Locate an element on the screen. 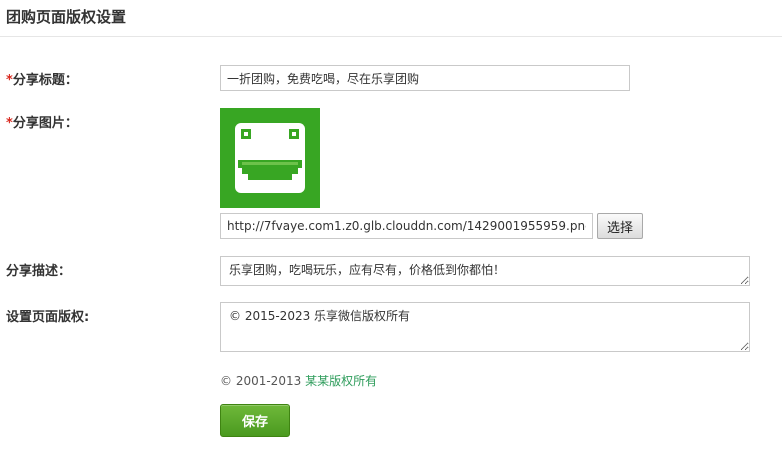  share-title-label: *分享标题： is located at coordinates (42, 78).